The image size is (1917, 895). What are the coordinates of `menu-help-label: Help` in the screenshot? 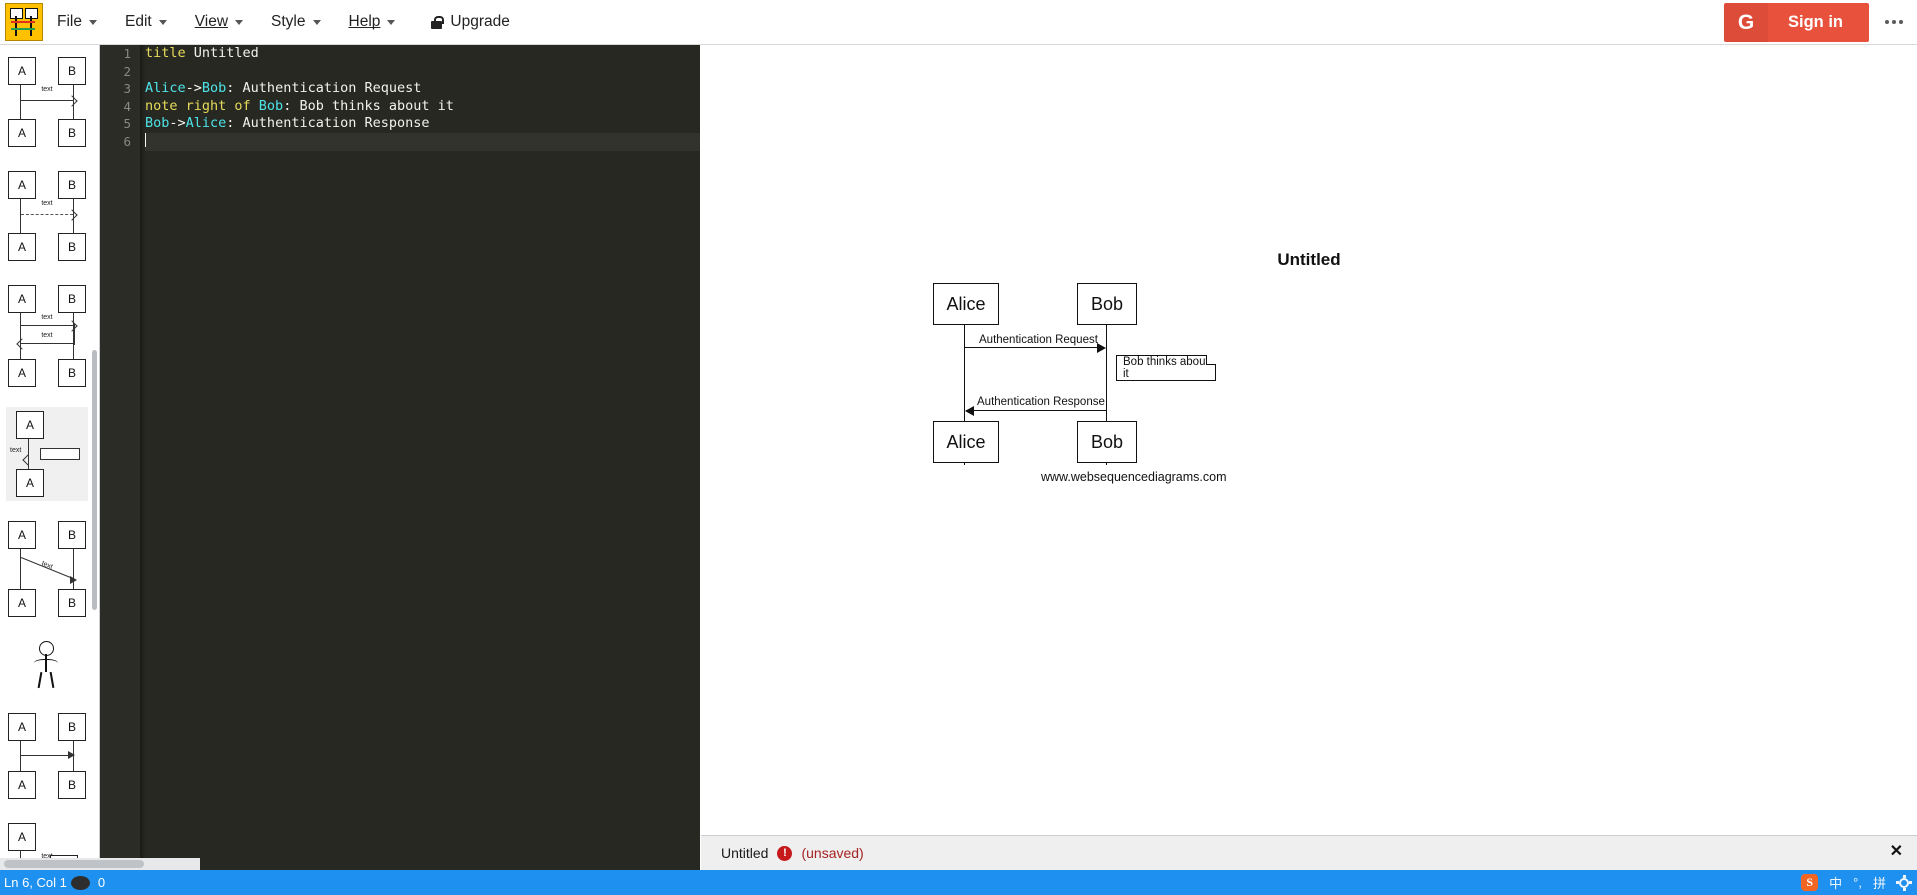 It's located at (364, 21).